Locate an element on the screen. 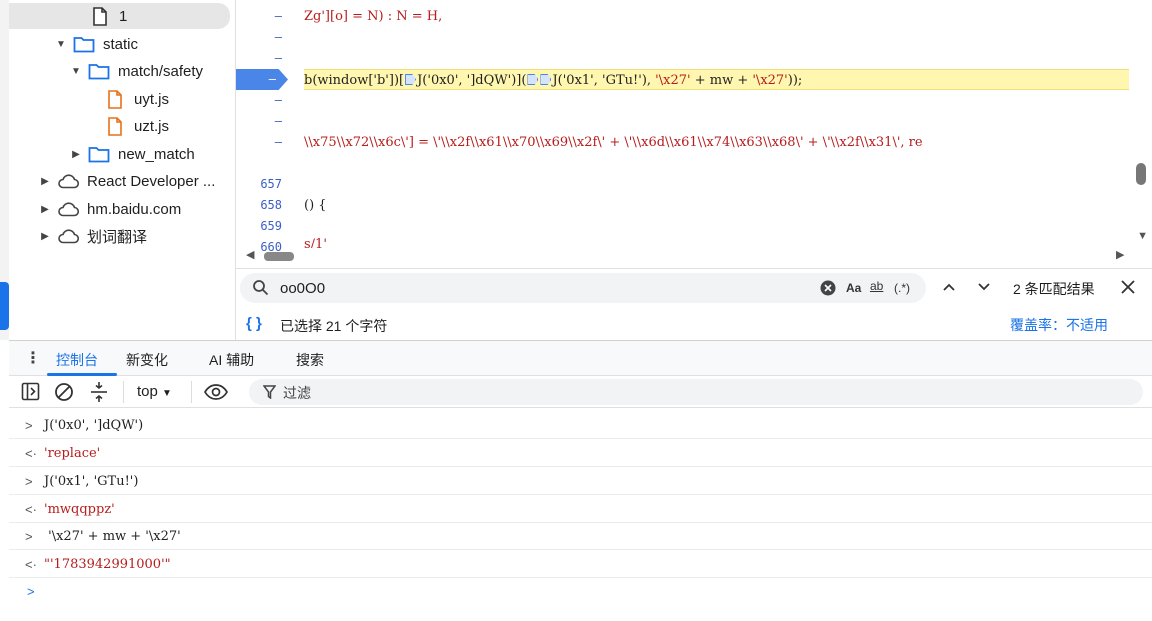 The height and width of the screenshot is (621, 1152). editor-status-bar: { } 已选择 21 个字符 覆盖率：不适用 is located at coordinates (694, 324).